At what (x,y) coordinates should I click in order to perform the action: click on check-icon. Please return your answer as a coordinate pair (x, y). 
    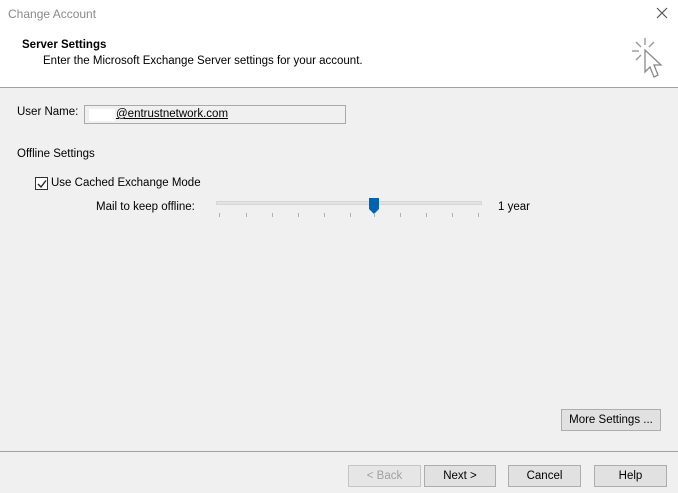
    Looking at the image, I should click on (42, 184).